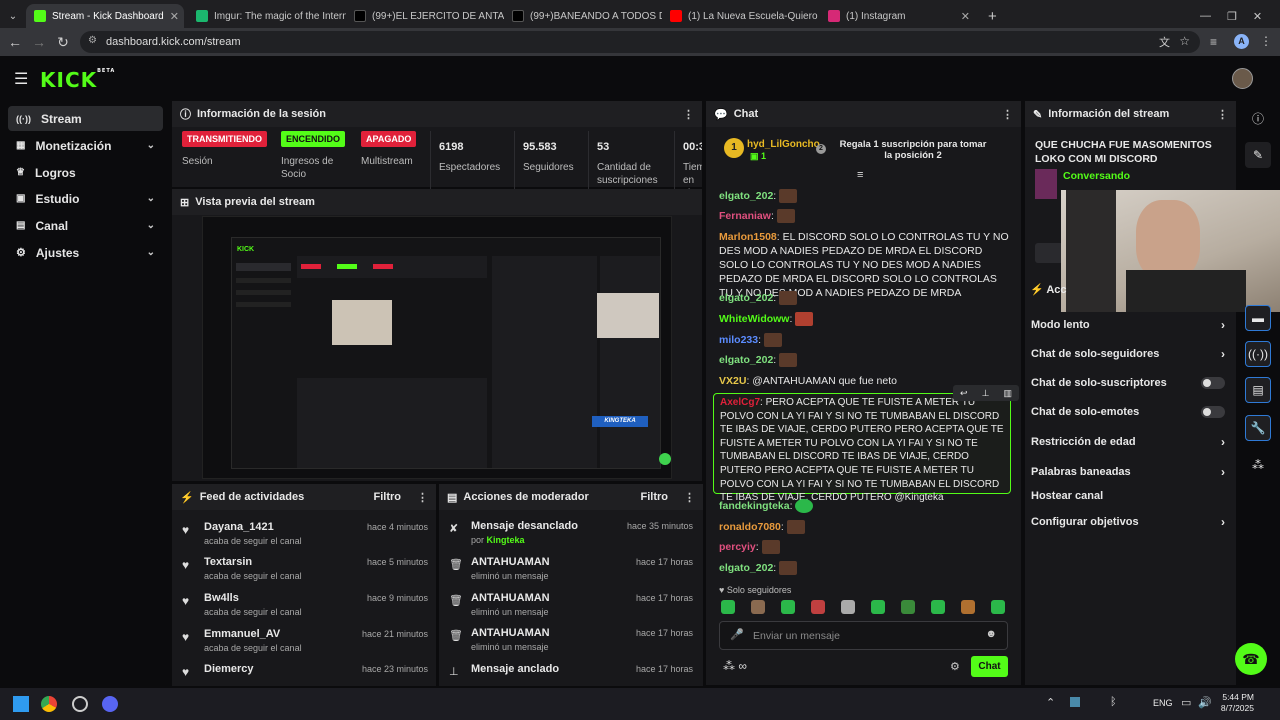 This screenshot has width=1280, height=720. Describe the element at coordinates (1096, 176) in the screenshot. I see `stream-category: Conversando` at that location.